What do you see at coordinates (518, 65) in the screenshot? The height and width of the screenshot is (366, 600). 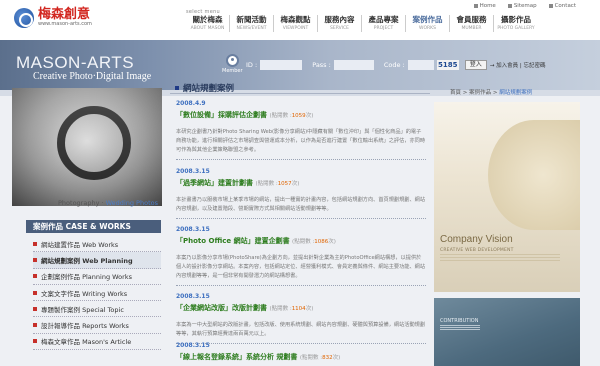 I see `register-forgot-links: → 加入會員 | 忘記密碼` at bounding box center [518, 65].